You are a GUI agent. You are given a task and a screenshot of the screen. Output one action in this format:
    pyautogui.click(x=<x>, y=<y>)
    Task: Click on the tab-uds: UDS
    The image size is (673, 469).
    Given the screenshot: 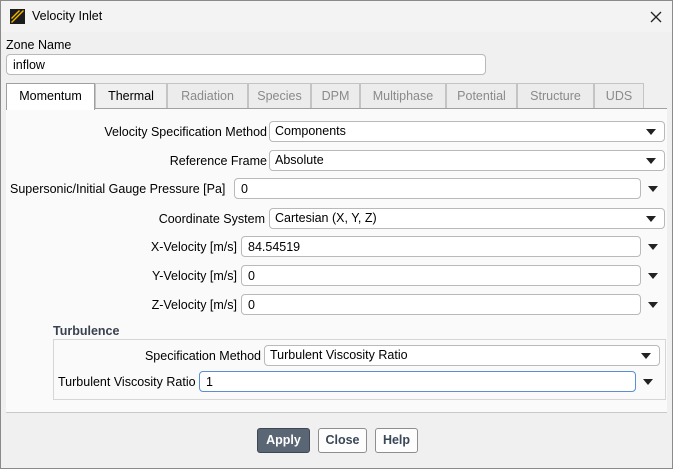 What is the action you would take?
    pyautogui.click(x=619, y=95)
    